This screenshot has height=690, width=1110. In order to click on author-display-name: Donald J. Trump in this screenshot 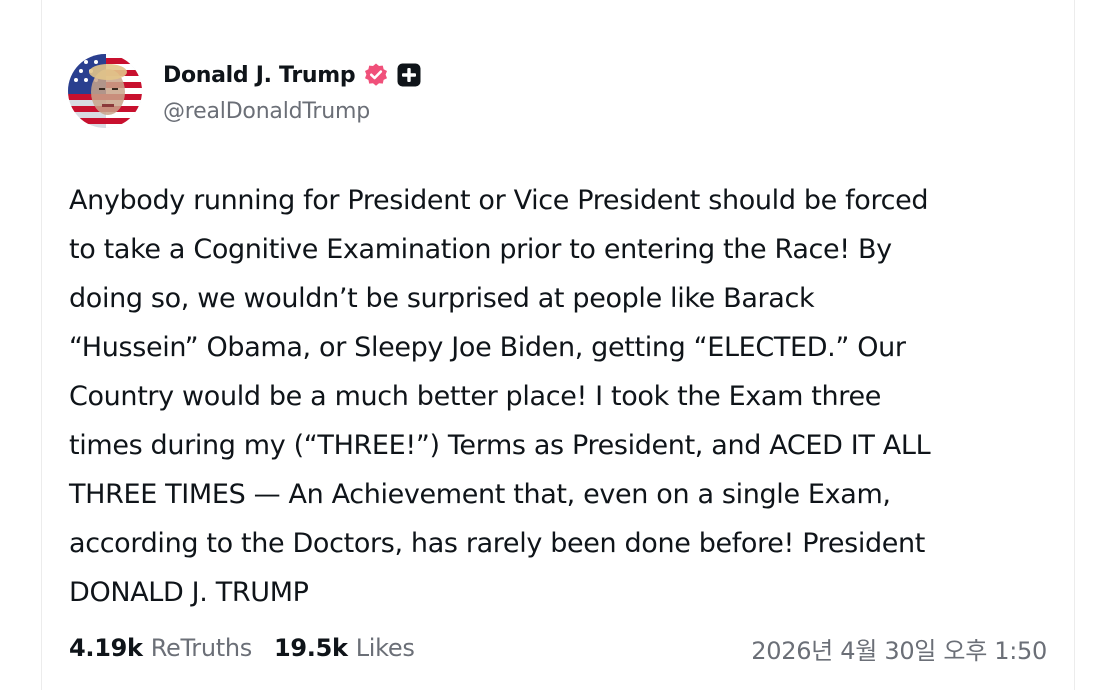, I will do `click(259, 75)`.